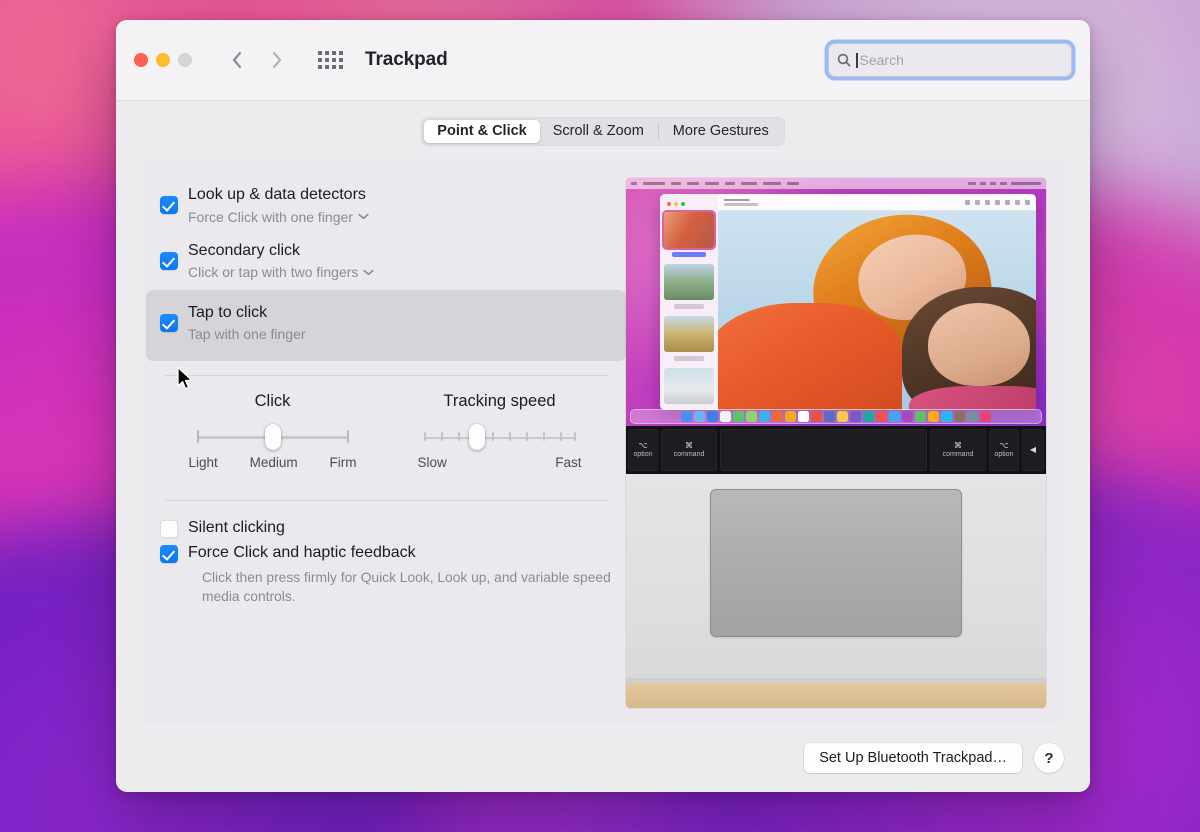 This screenshot has width=1200, height=832. Describe the element at coordinates (857, 60) in the screenshot. I see `text-caret` at that location.